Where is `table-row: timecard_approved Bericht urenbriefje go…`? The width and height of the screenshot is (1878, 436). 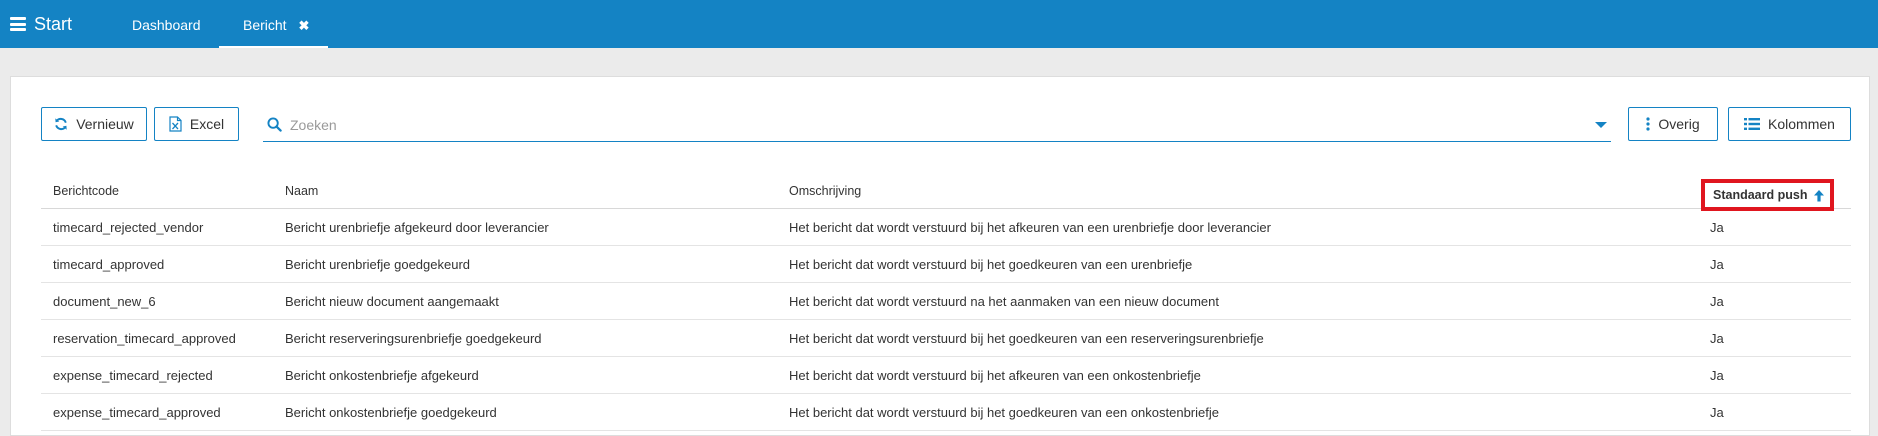 table-row: timecard_approved Bericht urenbriefje go… is located at coordinates (946, 264).